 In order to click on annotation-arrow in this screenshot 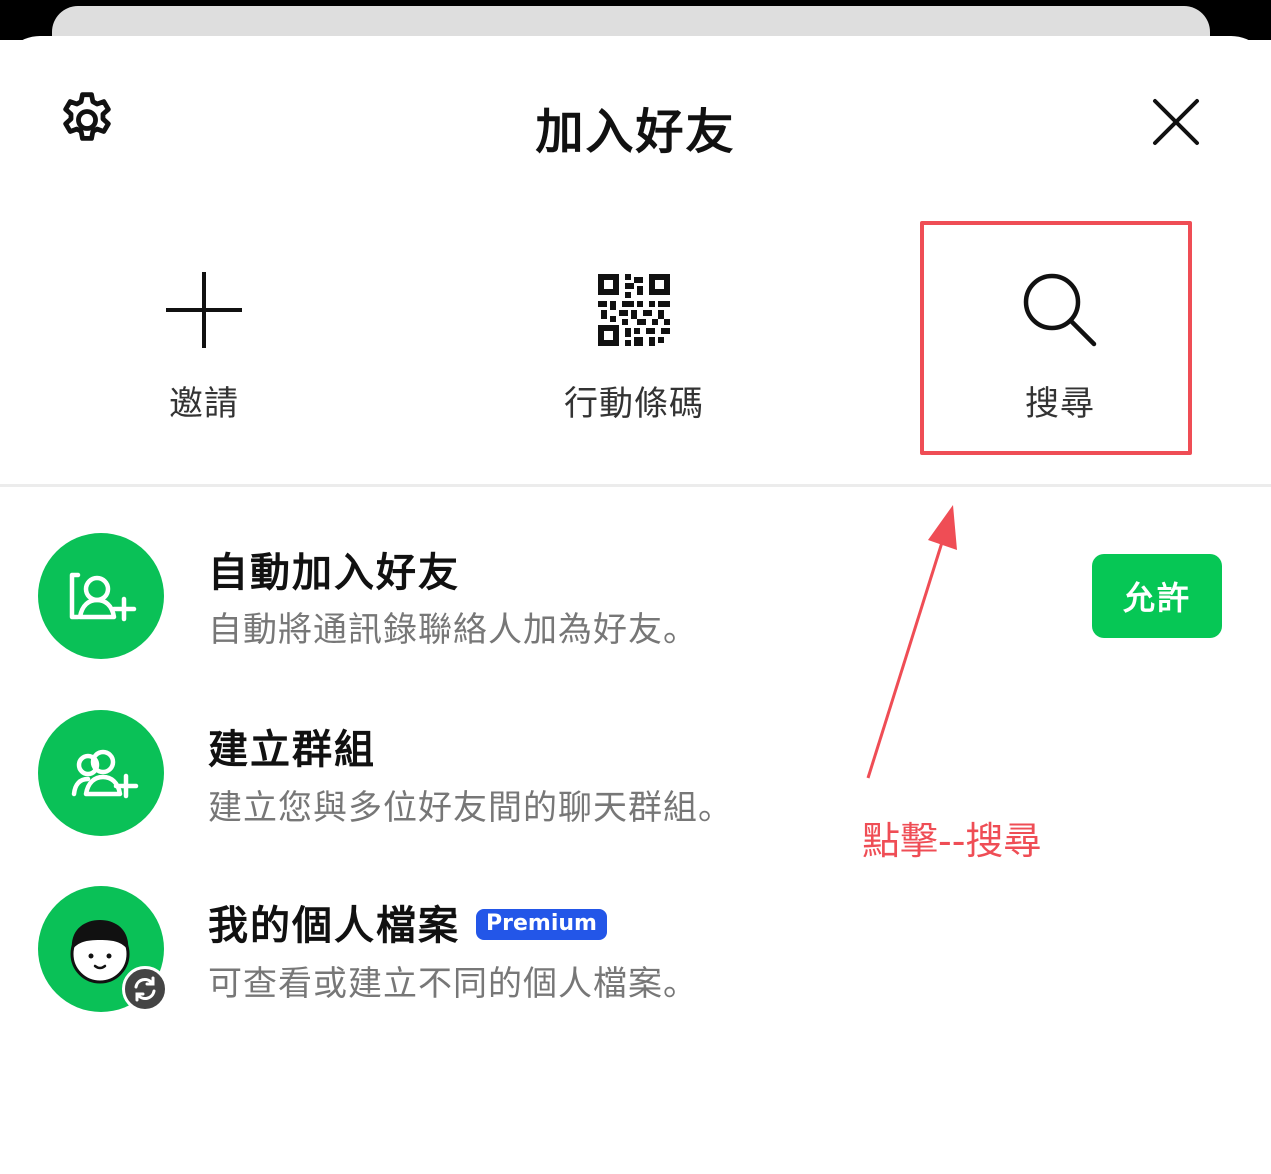, I will do `click(911, 642)`.